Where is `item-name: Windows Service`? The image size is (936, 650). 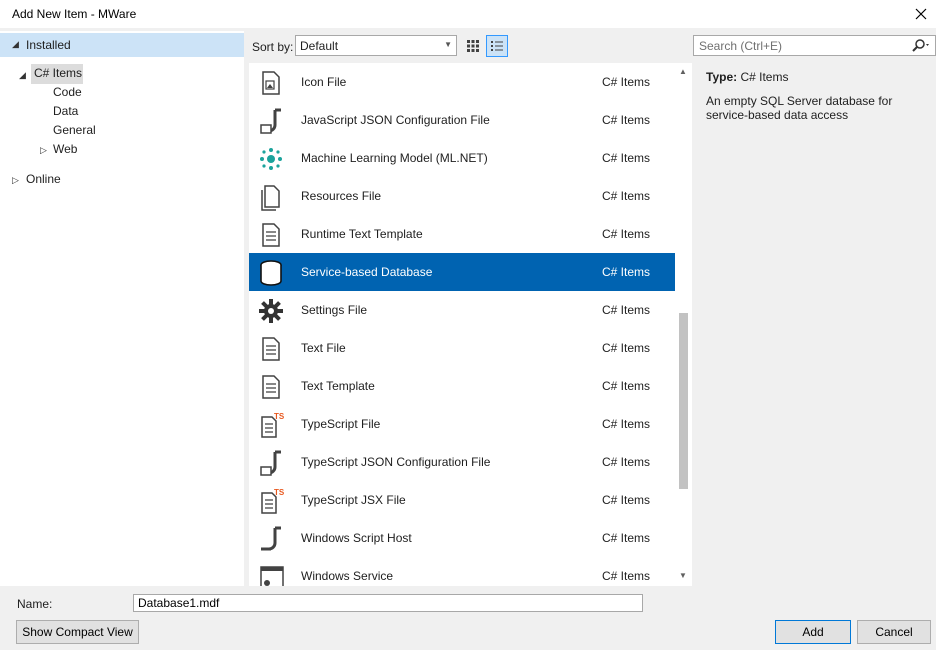
item-name: Windows Service is located at coordinates (347, 576).